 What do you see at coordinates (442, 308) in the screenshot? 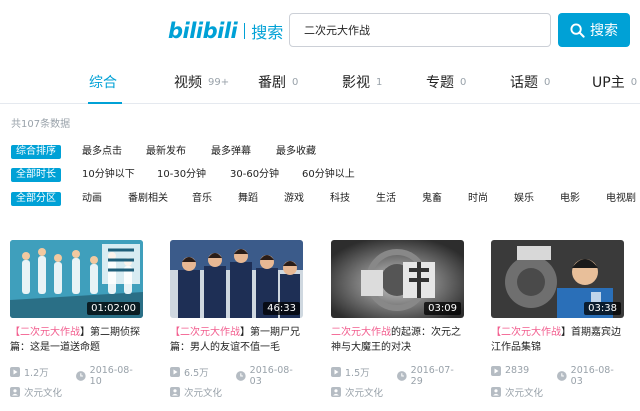
I see `video-duration: 03:09` at bounding box center [442, 308].